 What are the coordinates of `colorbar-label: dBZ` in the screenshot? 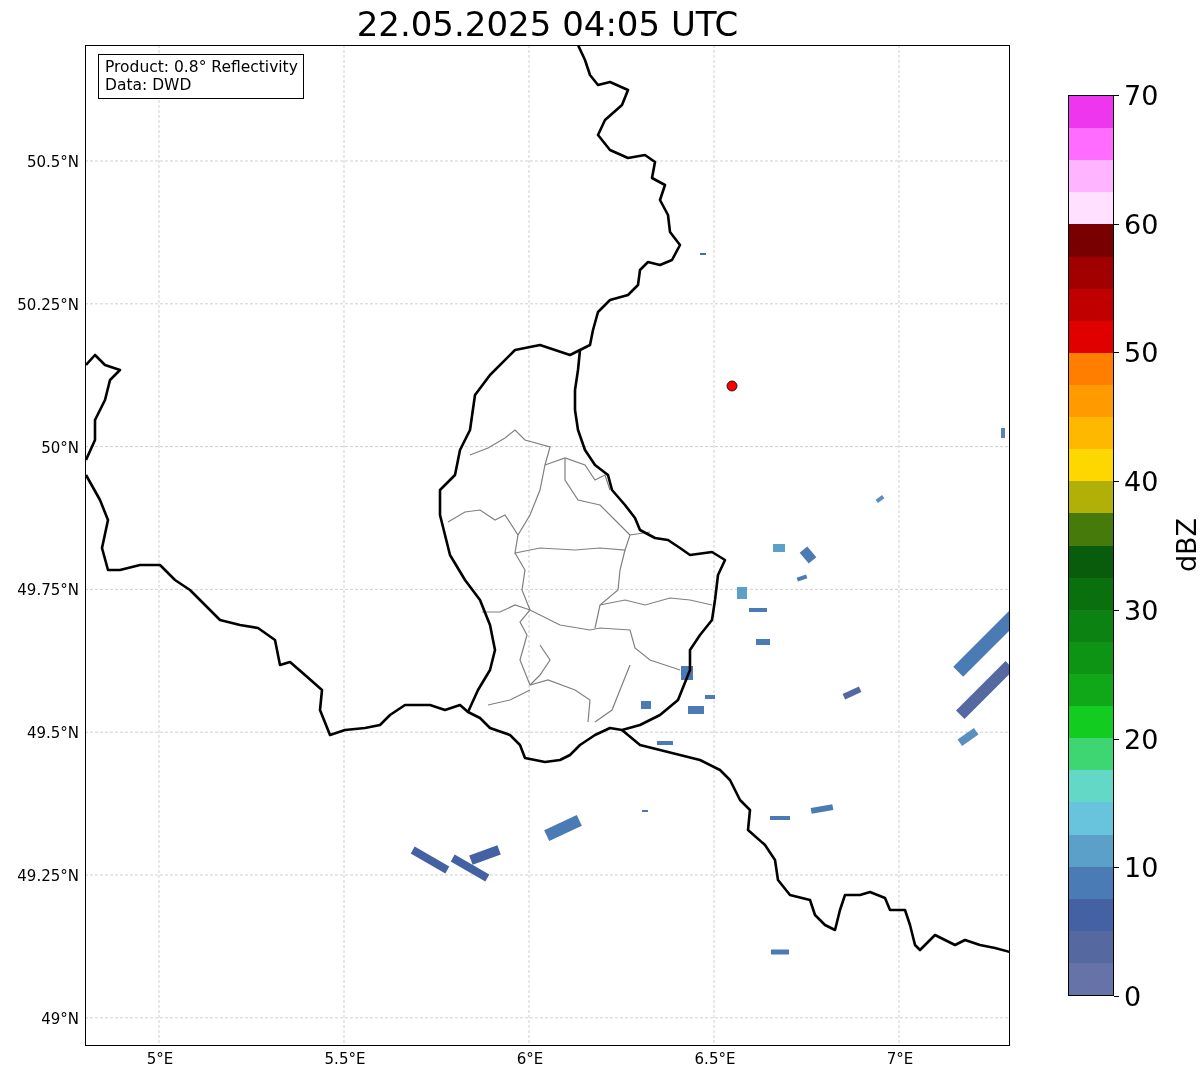 It's located at (1186, 545).